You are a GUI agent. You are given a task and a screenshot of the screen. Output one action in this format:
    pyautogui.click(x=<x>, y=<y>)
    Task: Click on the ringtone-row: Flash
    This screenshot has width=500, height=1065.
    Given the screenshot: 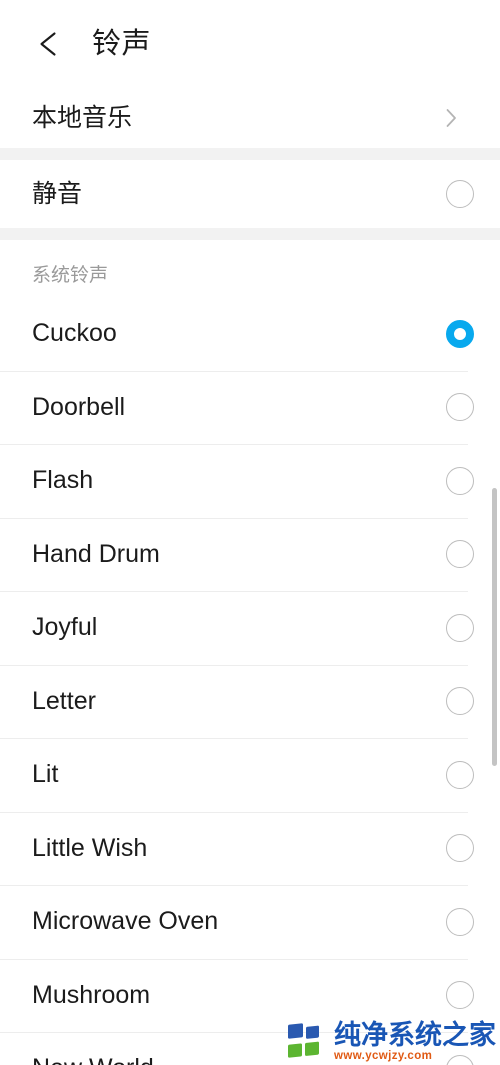 What is the action you would take?
    pyautogui.click(x=250, y=481)
    